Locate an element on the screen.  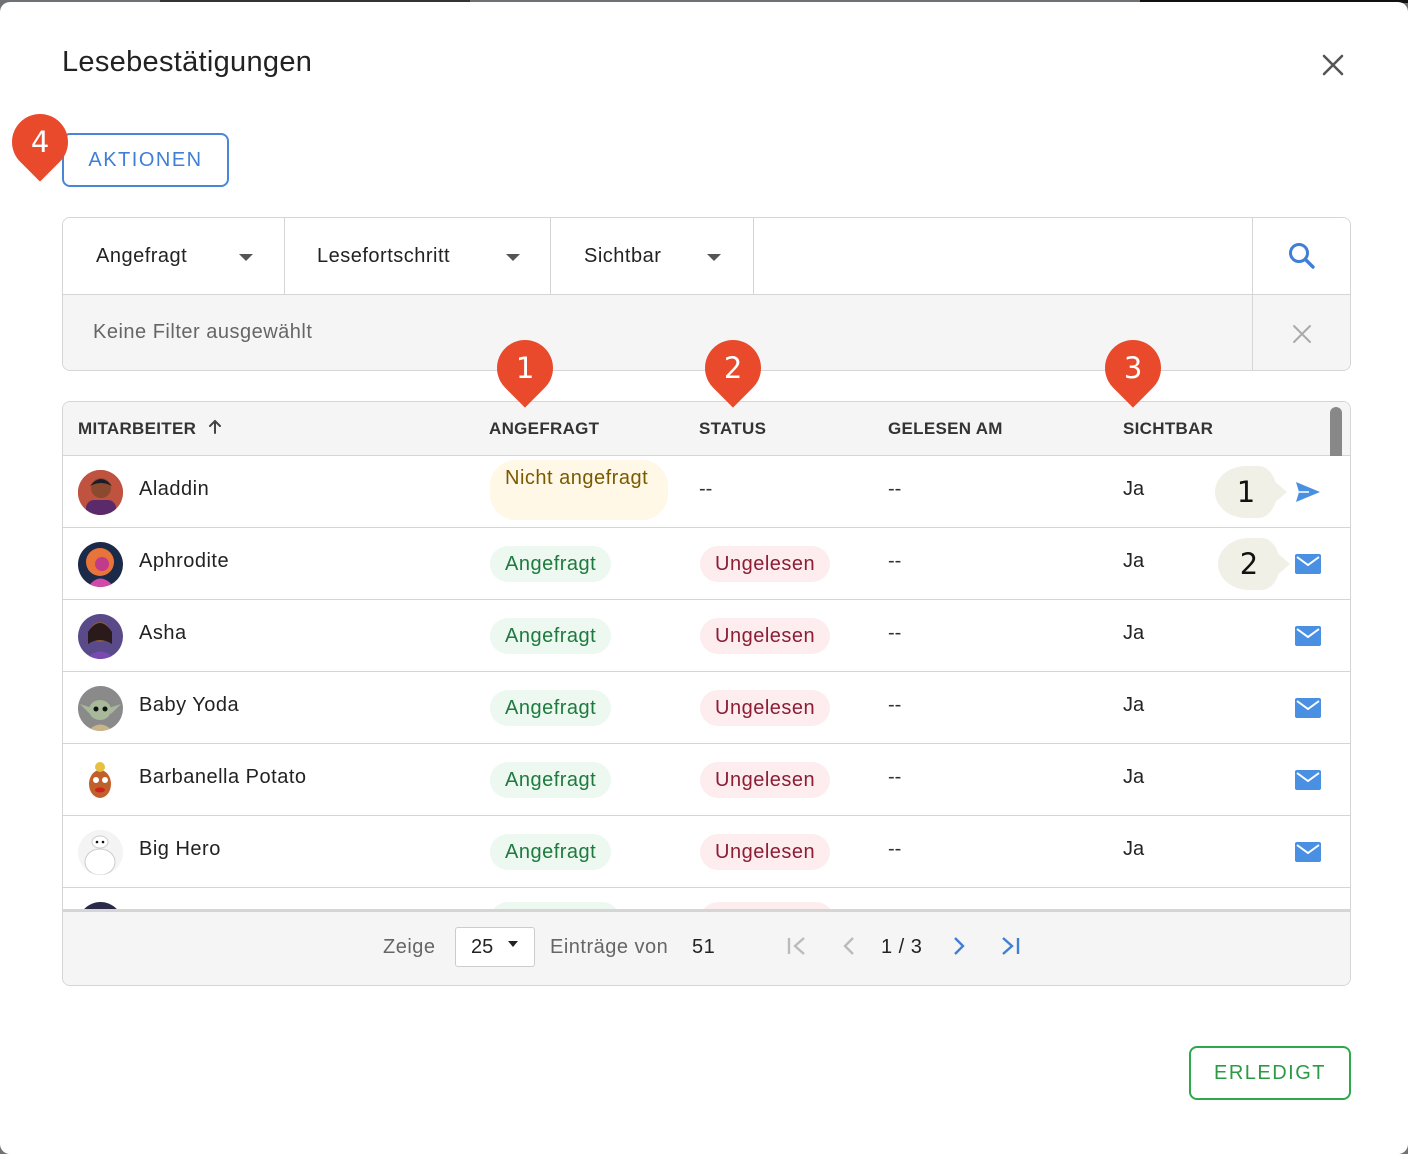
column-header-requested: ANGEFRAGT is located at coordinates (544, 429).